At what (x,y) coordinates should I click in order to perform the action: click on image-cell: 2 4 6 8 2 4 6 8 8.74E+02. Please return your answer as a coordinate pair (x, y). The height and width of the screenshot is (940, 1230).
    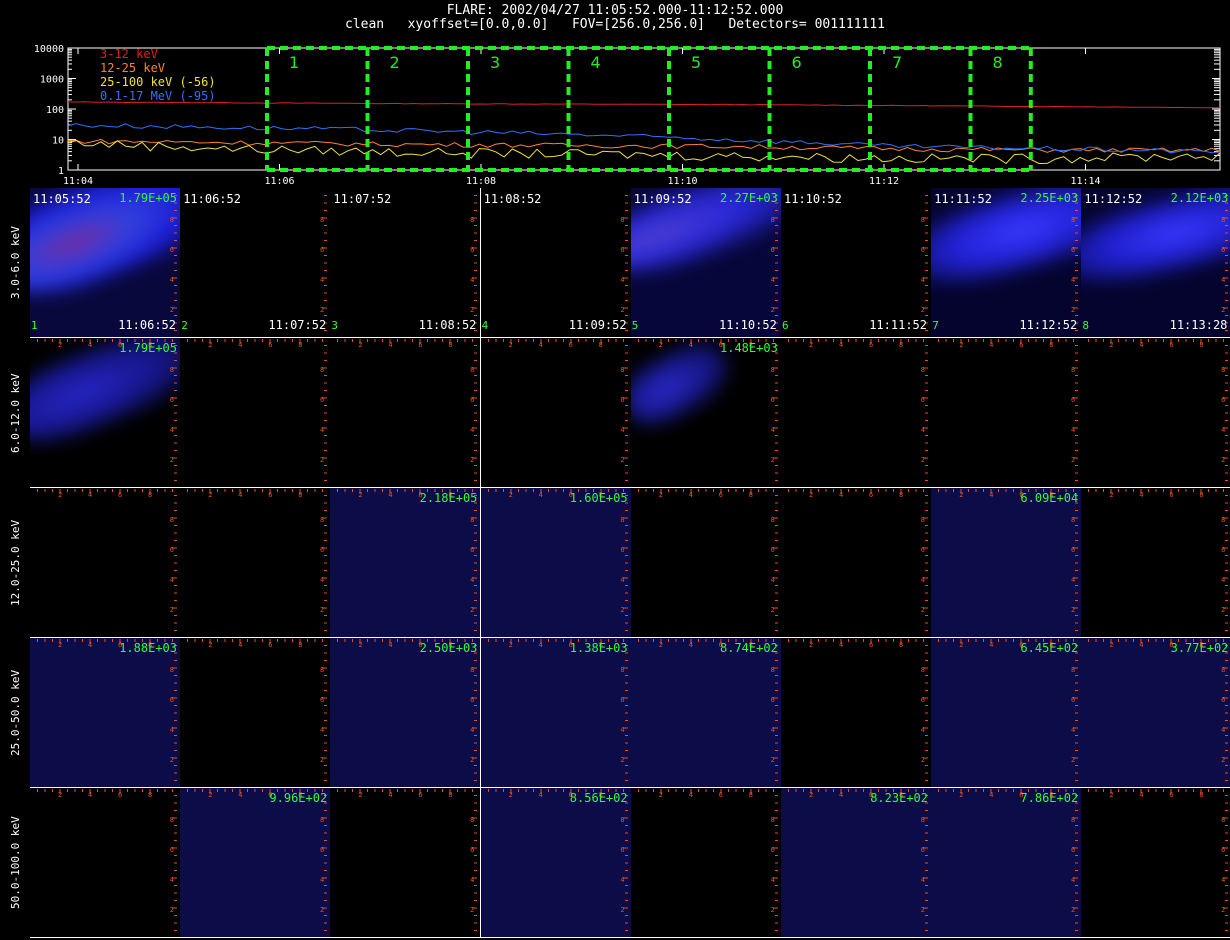
    Looking at the image, I should click on (706, 713).